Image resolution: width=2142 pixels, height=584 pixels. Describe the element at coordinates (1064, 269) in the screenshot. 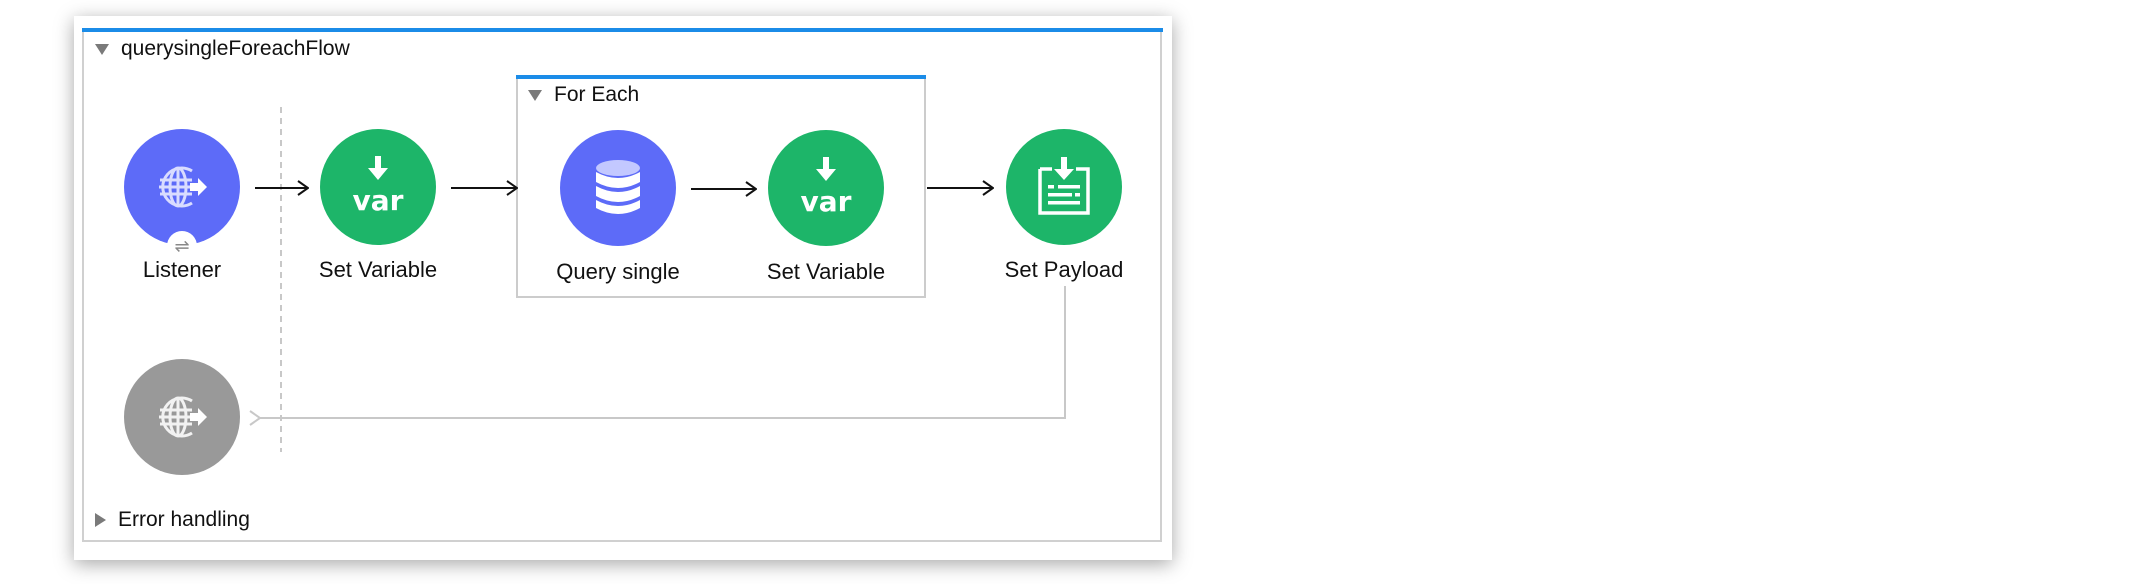

I see `node-label: Set Payload` at that location.